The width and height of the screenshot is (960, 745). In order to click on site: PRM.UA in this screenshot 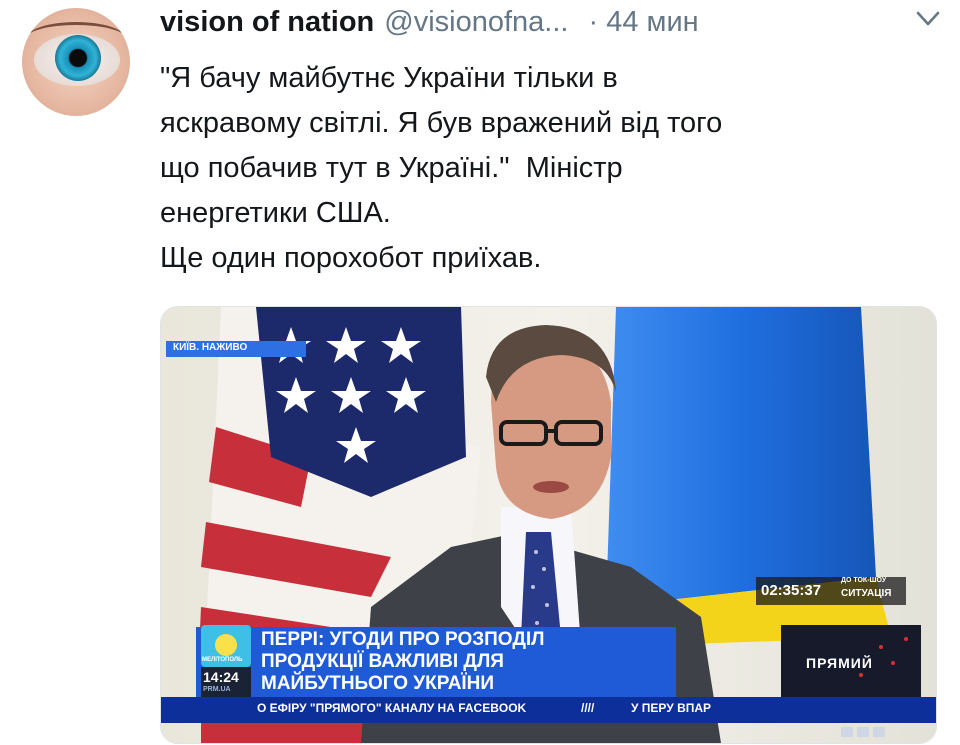, I will do `click(217, 689)`.